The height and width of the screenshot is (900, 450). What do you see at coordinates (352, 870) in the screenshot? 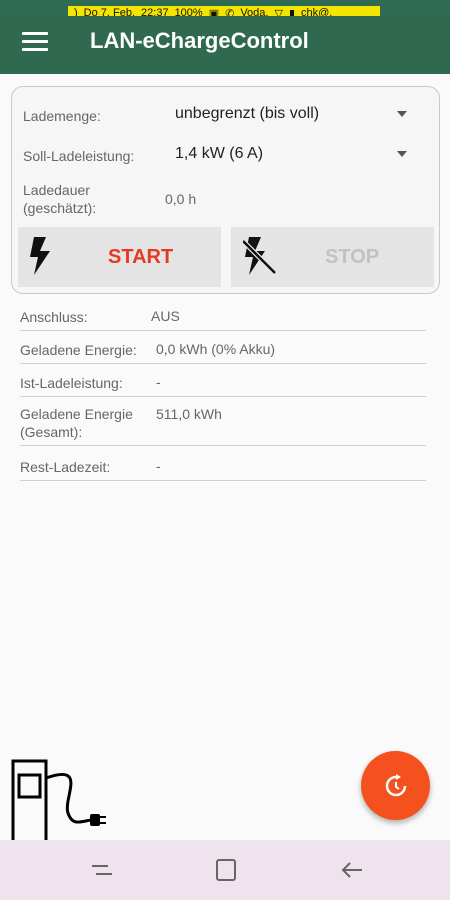
I see `back-icon` at bounding box center [352, 870].